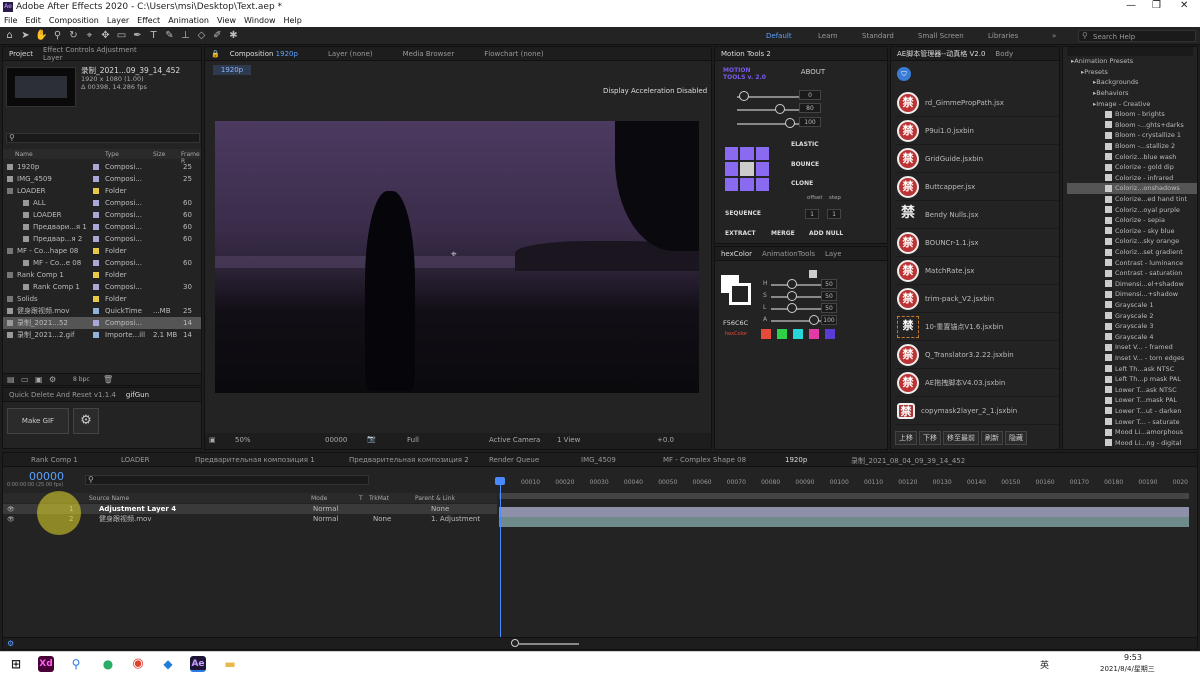 The height and width of the screenshot is (675, 1200). I want to click on comp-subtab: 1920p, so click(232, 70).